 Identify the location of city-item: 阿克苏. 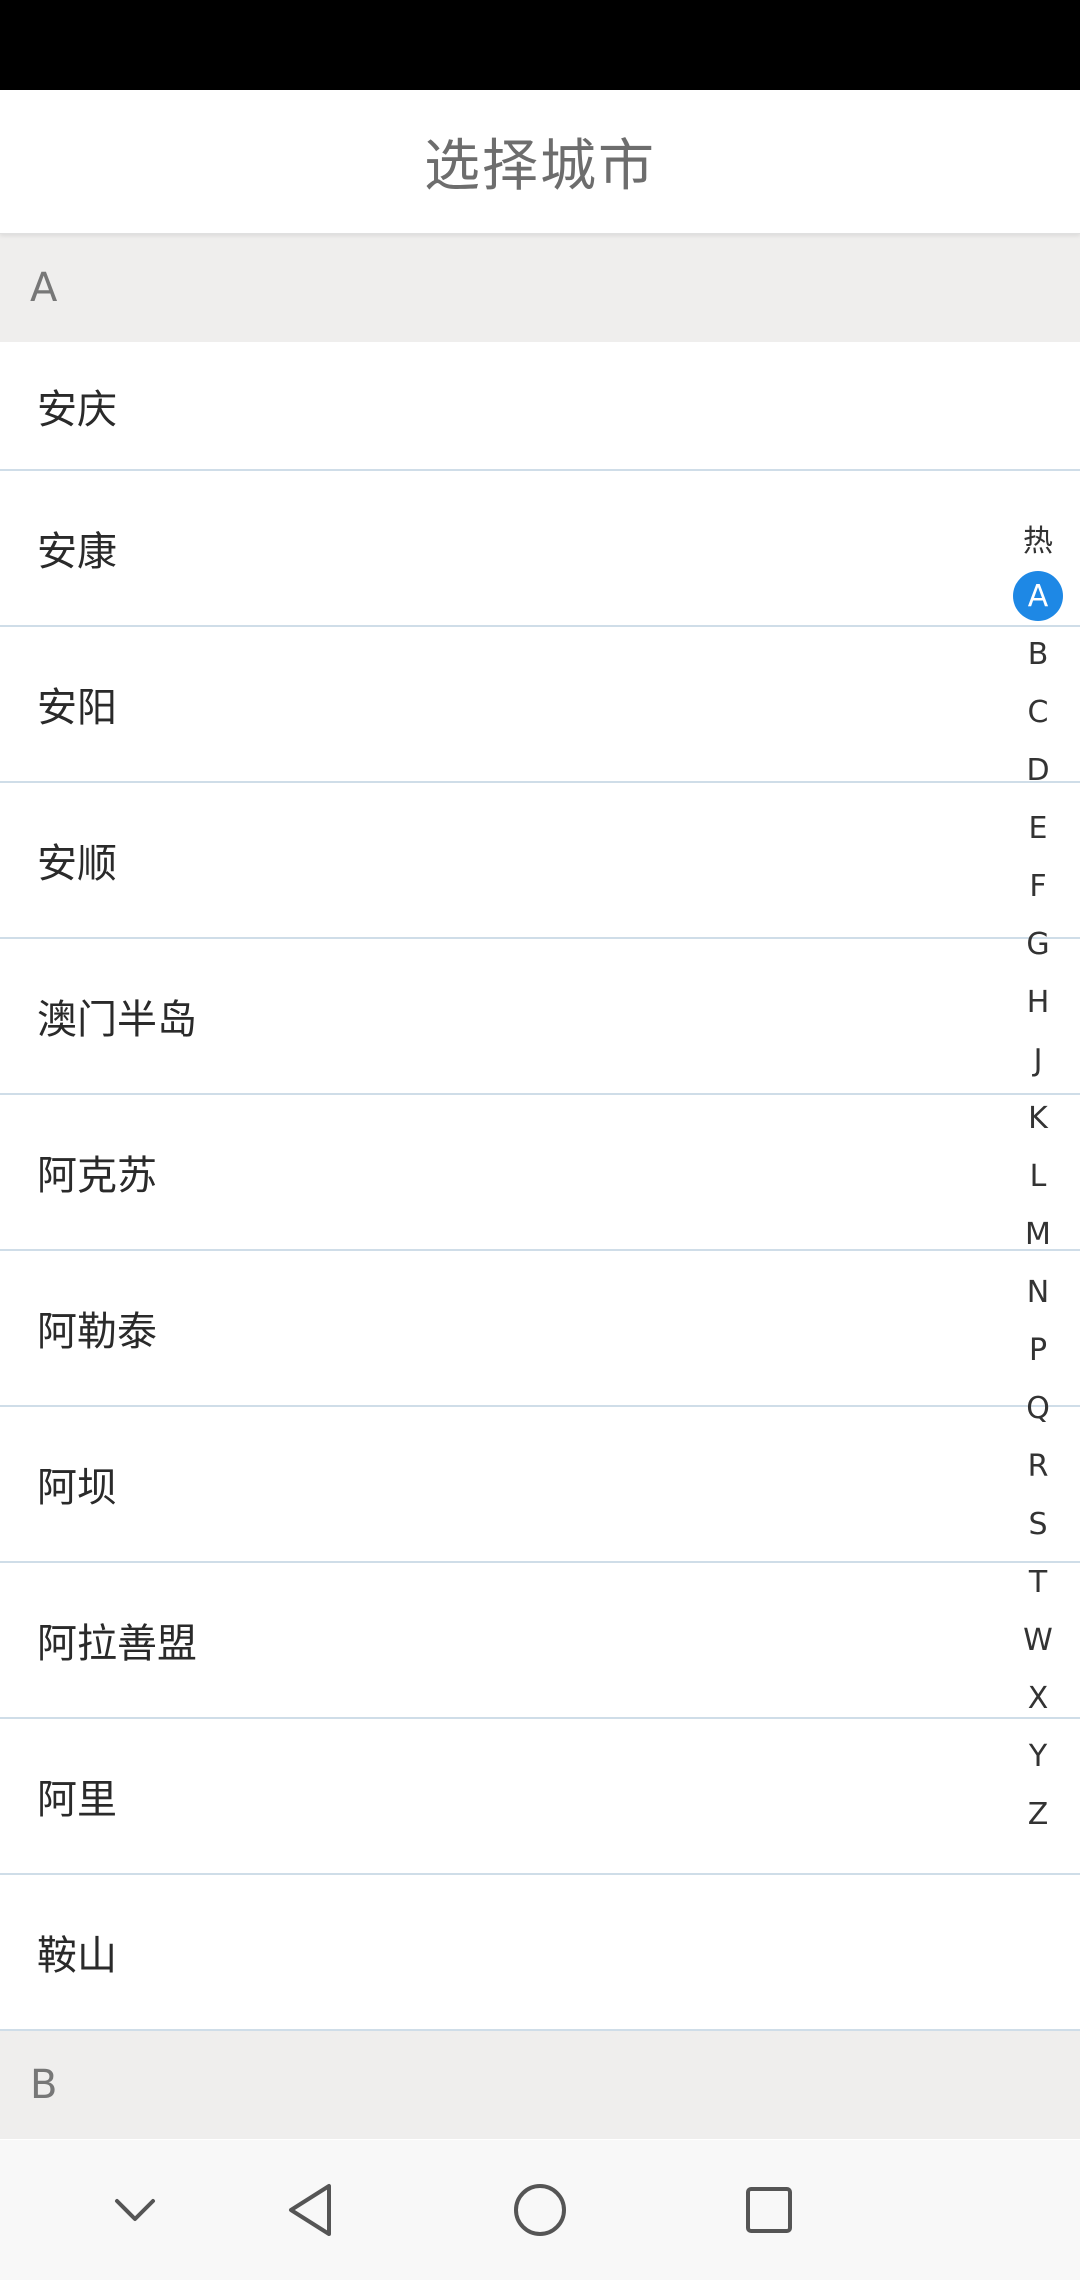
(540, 1173).